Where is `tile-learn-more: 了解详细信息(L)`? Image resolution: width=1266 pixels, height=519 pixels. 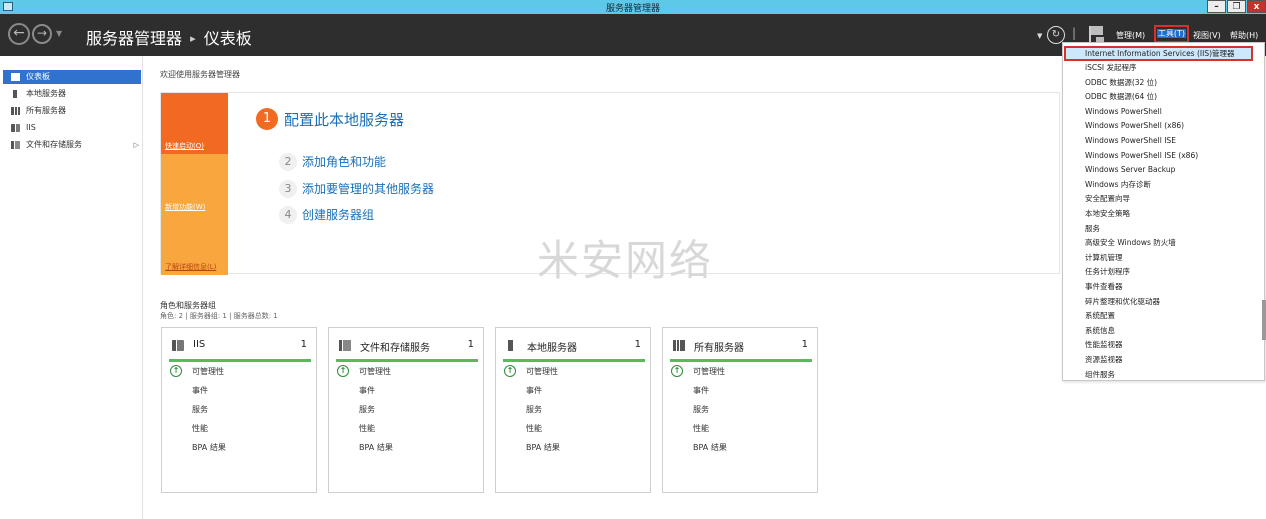 tile-learn-more: 了解详细信息(L) is located at coordinates (194, 245).